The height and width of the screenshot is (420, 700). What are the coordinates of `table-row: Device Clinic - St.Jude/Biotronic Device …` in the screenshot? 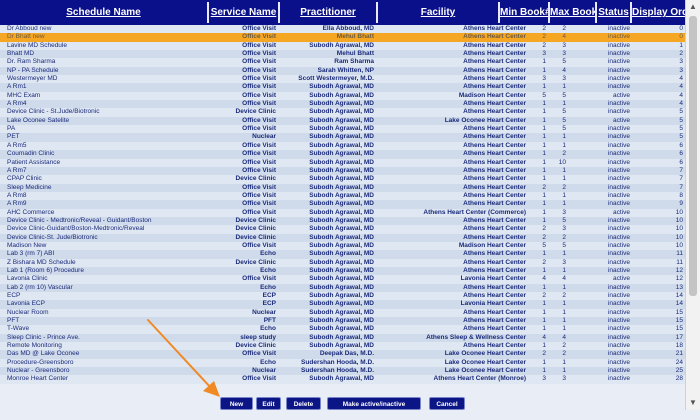 It's located at (342, 112).